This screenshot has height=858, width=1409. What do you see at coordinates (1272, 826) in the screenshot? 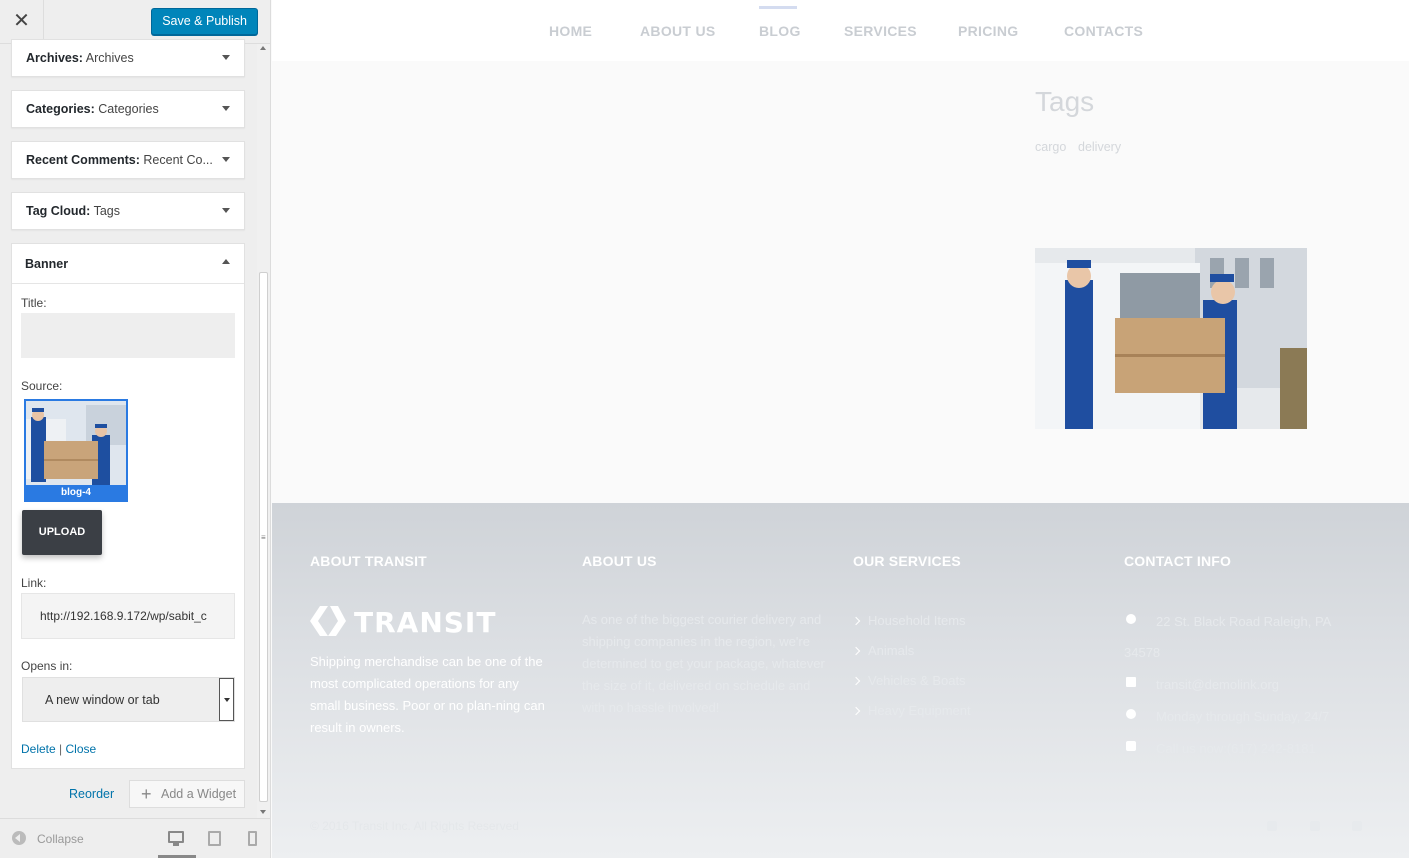
I see `facebook-icon` at bounding box center [1272, 826].